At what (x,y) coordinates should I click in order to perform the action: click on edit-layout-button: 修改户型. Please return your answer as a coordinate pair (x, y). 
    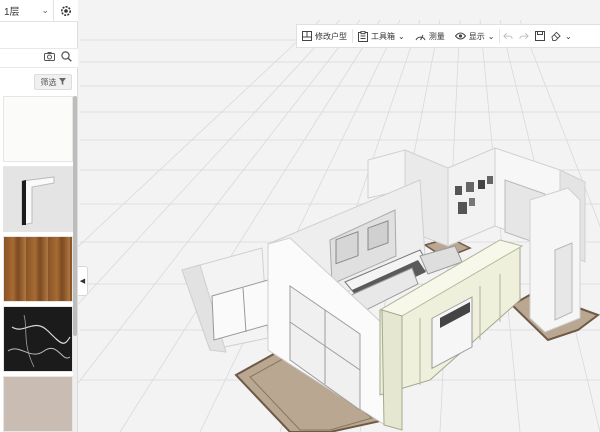
    Looking at the image, I should click on (324, 36).